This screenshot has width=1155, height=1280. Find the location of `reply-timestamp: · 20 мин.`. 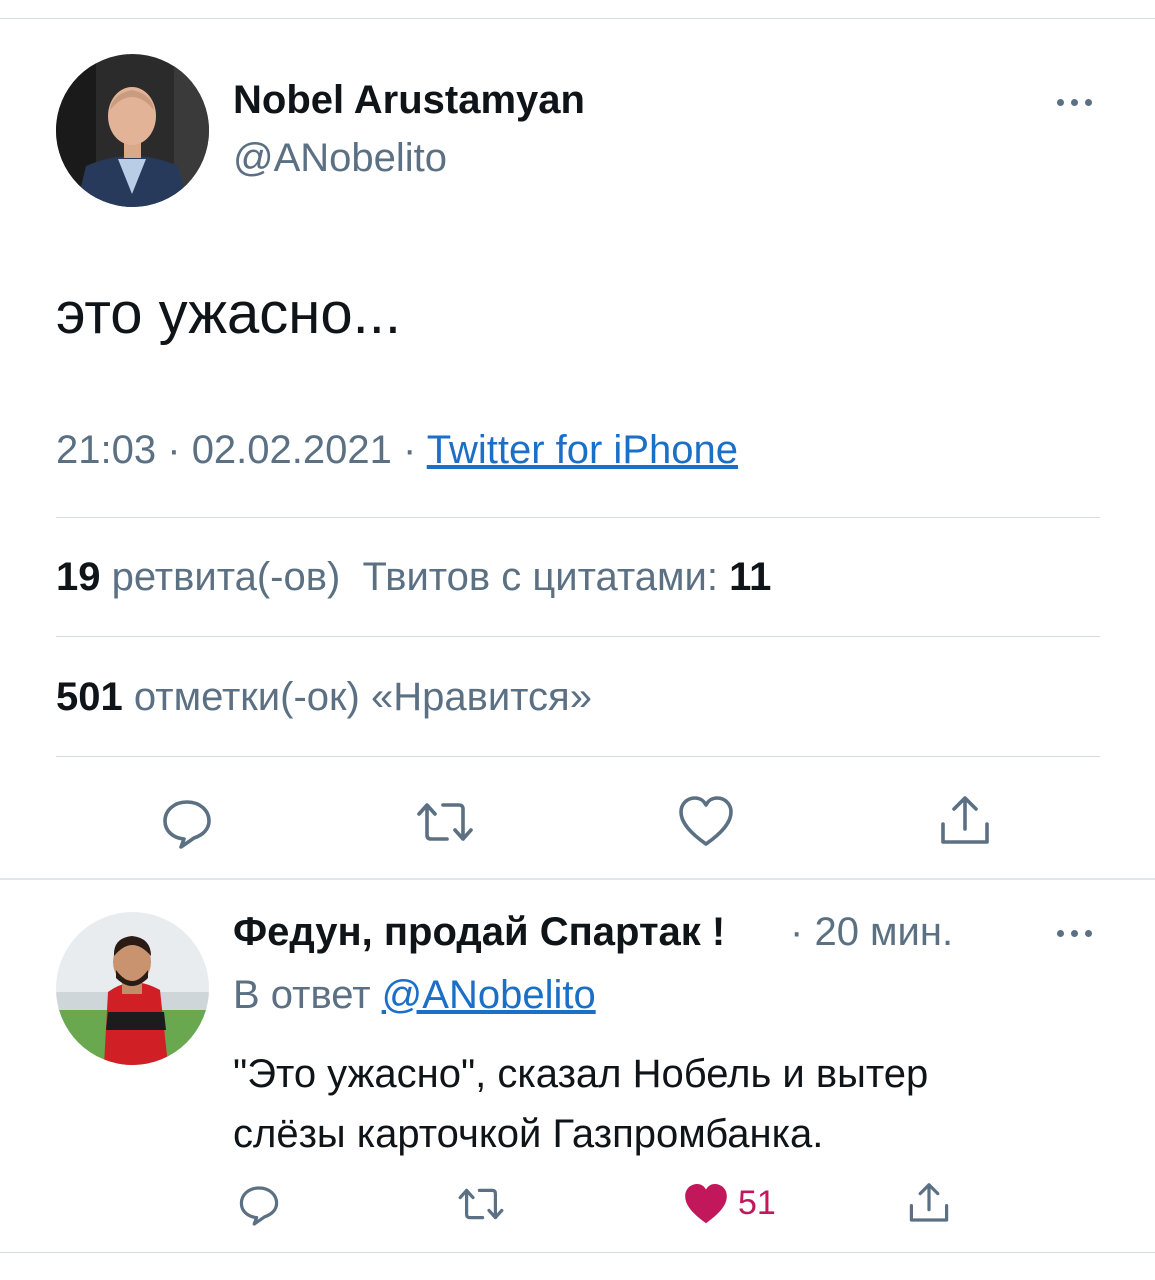

reply-timestamp: · 20 мин. is located at coordinates (871, 932).